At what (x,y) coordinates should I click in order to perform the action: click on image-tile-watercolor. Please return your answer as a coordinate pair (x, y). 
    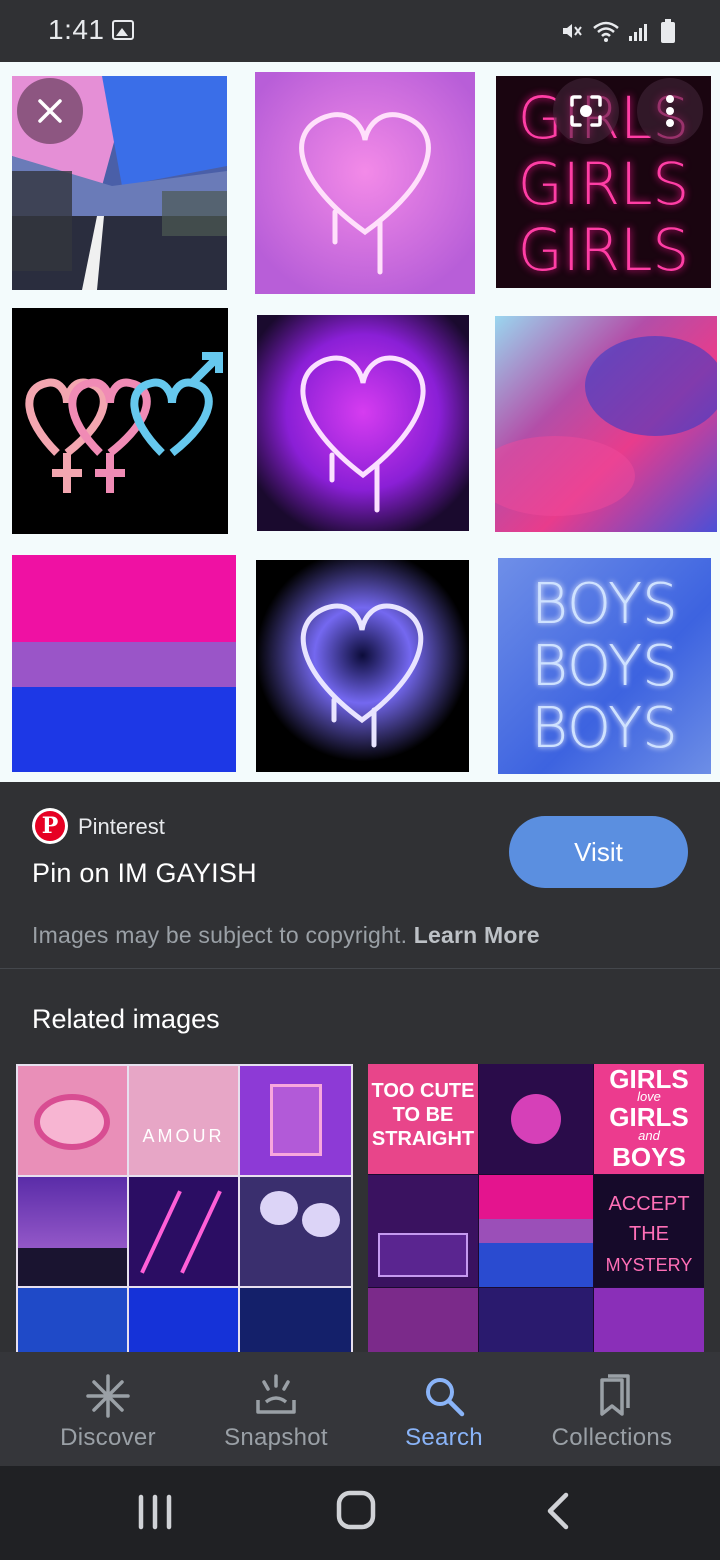
    Looking at the image, I should click on (606, 424).